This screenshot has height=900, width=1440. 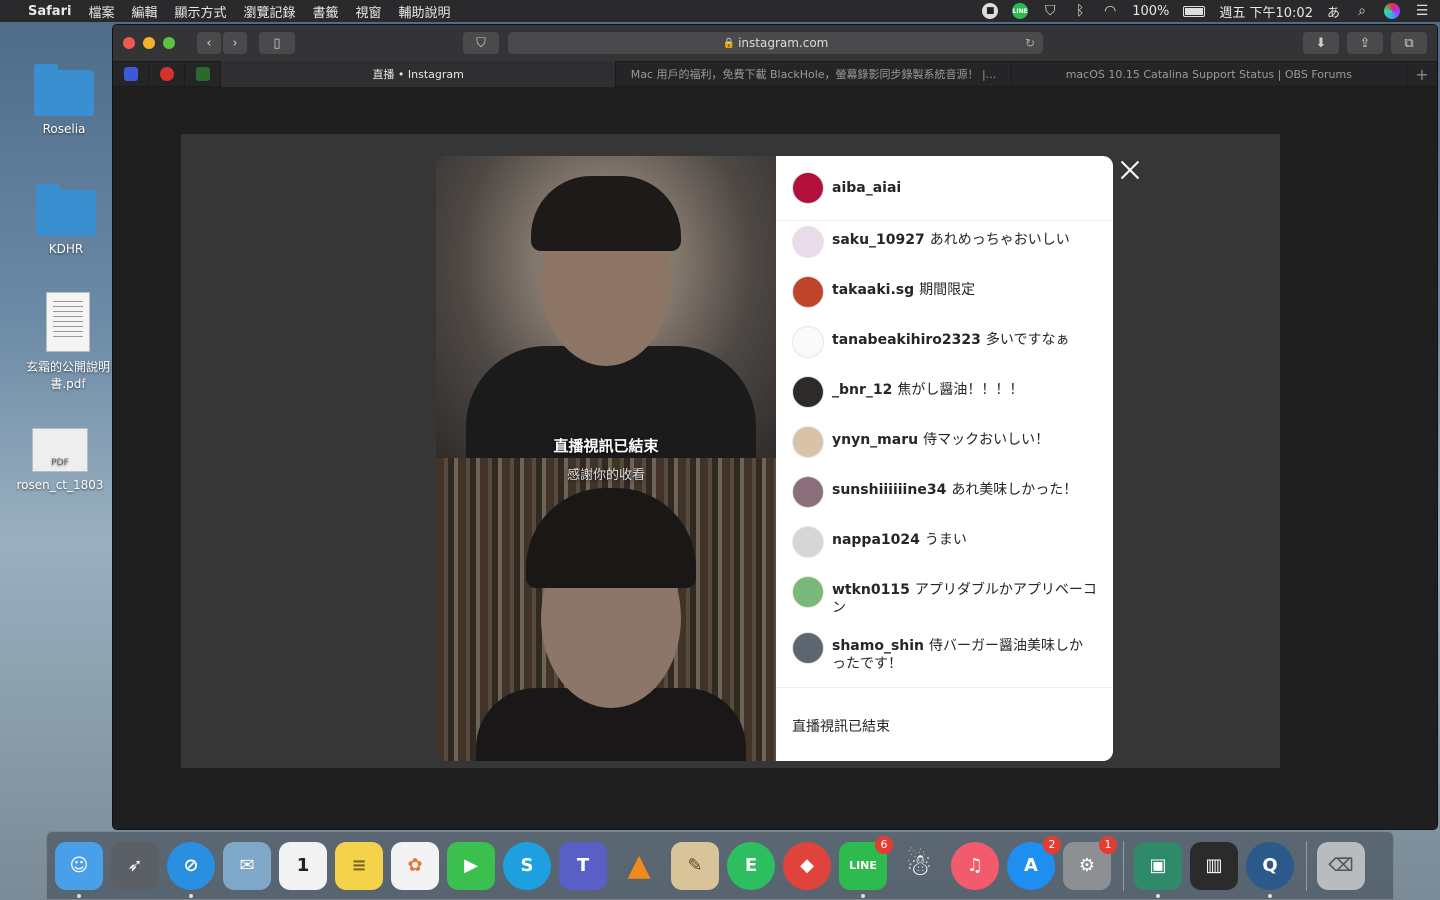 I want to click on menubar-clock: 週五 下午10:02, so click(x=1266, y=11).